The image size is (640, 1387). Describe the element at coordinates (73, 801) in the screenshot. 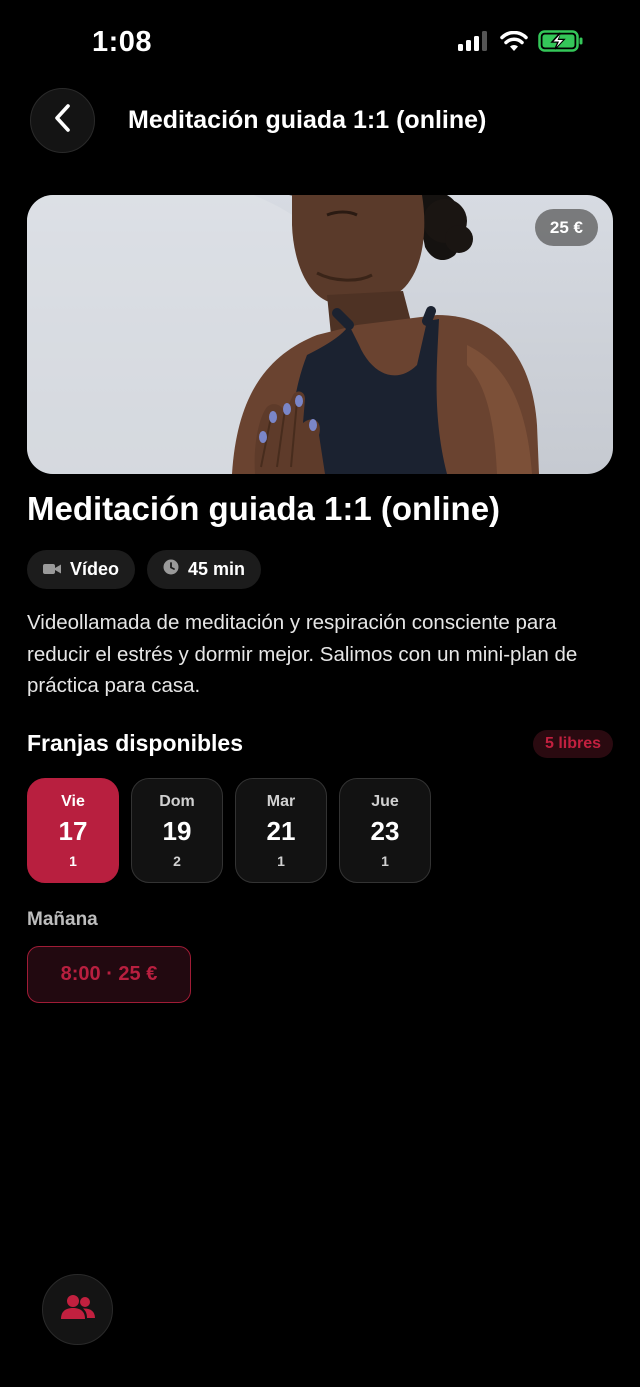

I see `day-name: Vie` at that location.